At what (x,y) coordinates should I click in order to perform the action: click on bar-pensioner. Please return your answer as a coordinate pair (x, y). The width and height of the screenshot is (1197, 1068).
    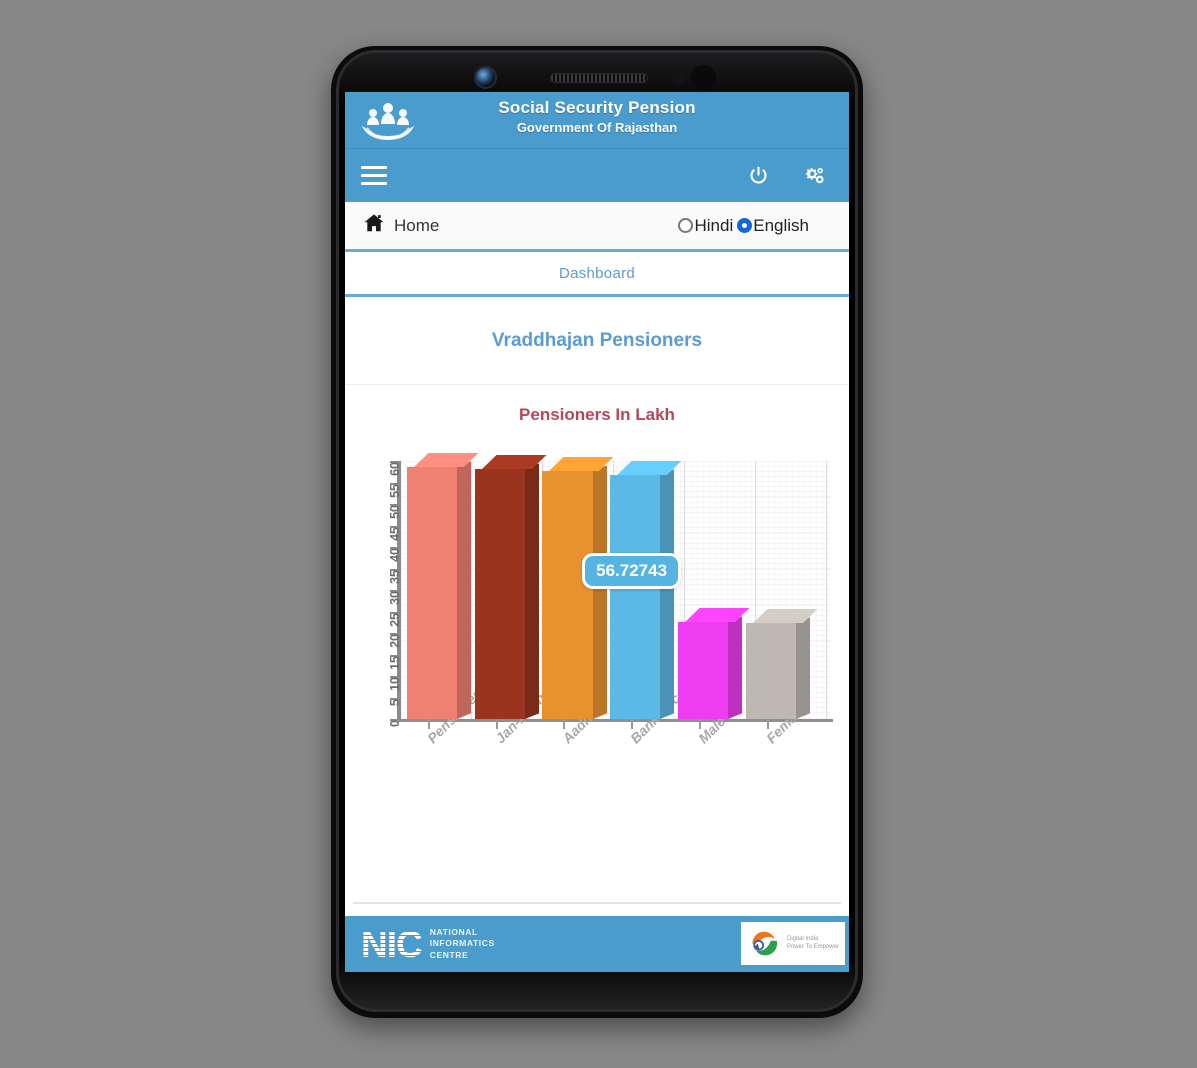
    Looking at the image, I should click on (443, 585).